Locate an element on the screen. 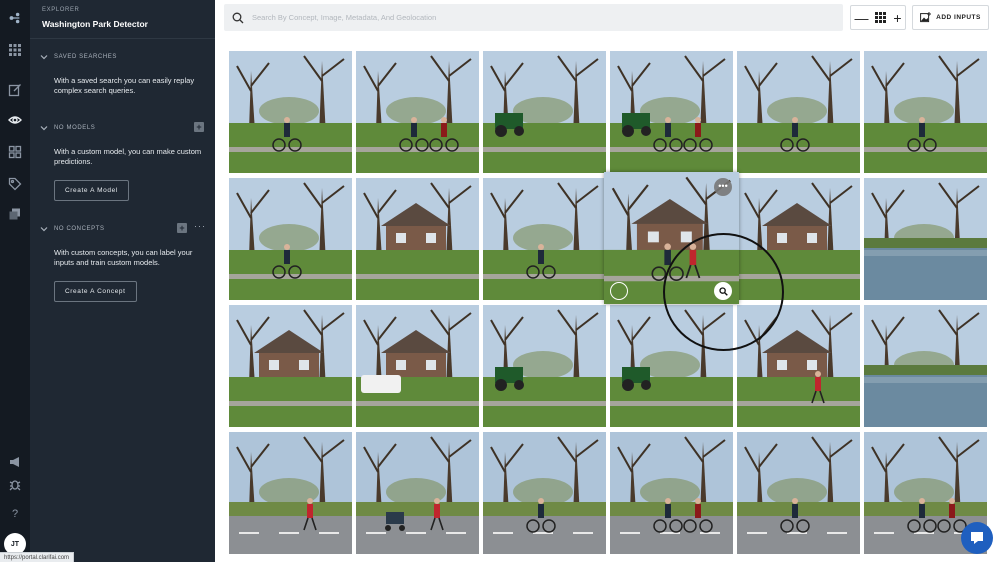  models-header: No Models is located at coordinates (67, 128).